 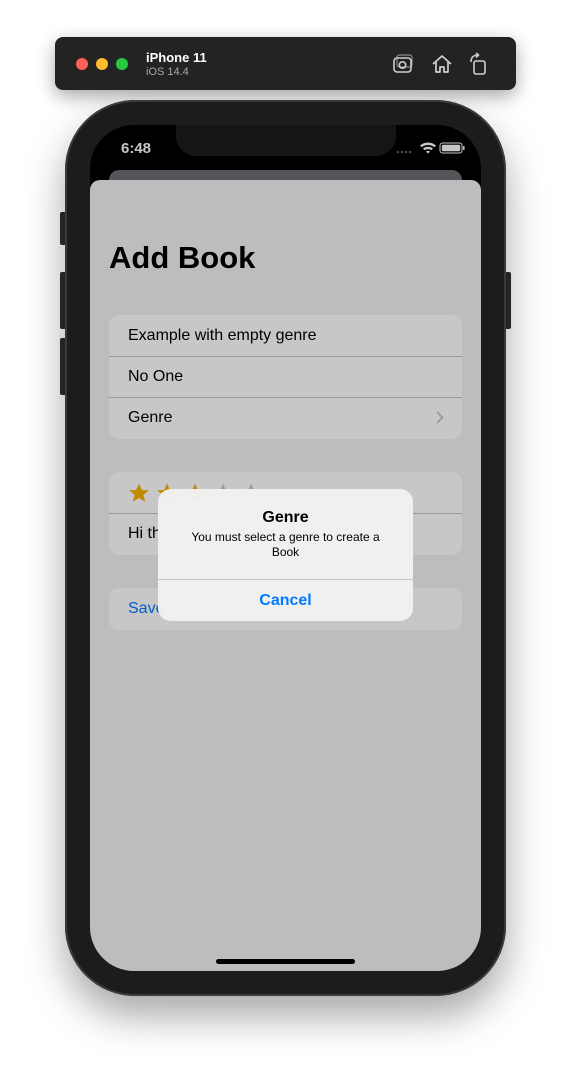 What do you see at coordinates (167, 72) in the screenshot?
I see `os-version: iOS 14.4` at bounding box center [167, 72].